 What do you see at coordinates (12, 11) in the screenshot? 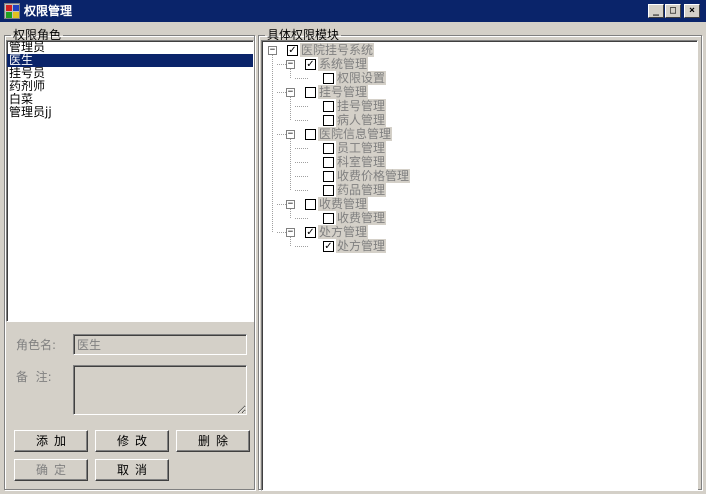
I see `app-icon` at bounding box center [12, 11].